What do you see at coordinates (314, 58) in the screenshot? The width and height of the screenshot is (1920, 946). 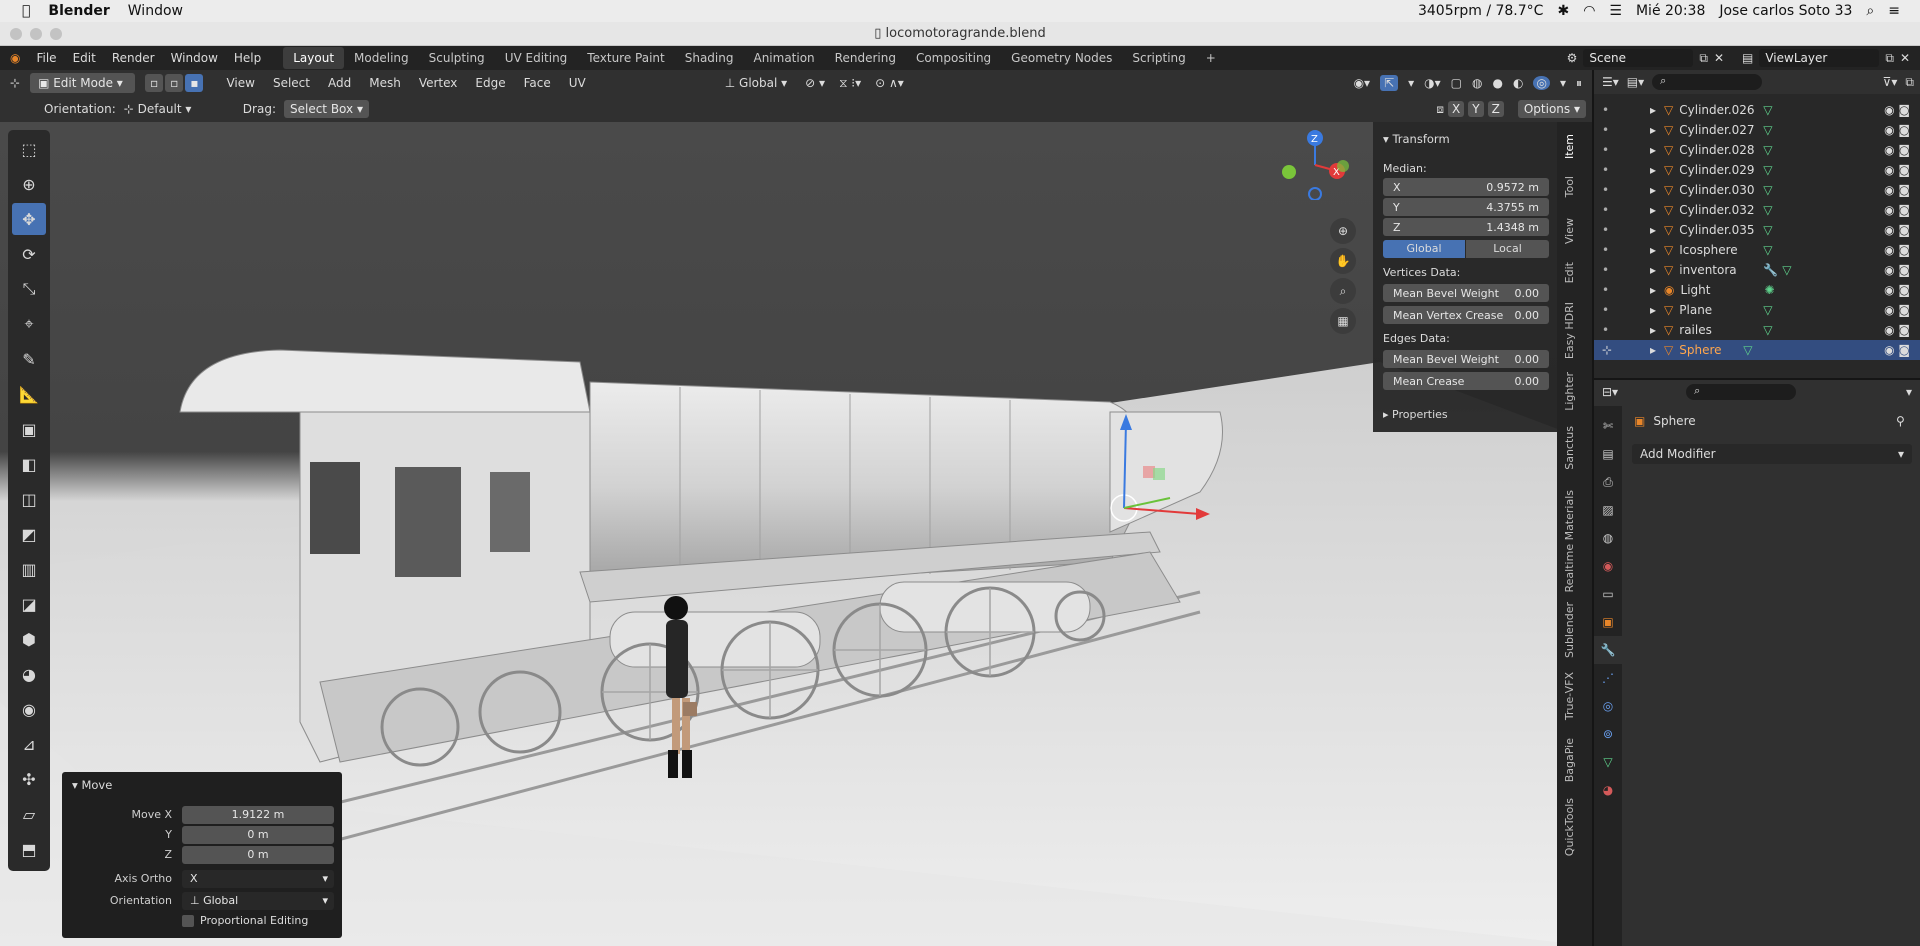 I see `tab-layout: Layout` at bounding box center [314, 58].